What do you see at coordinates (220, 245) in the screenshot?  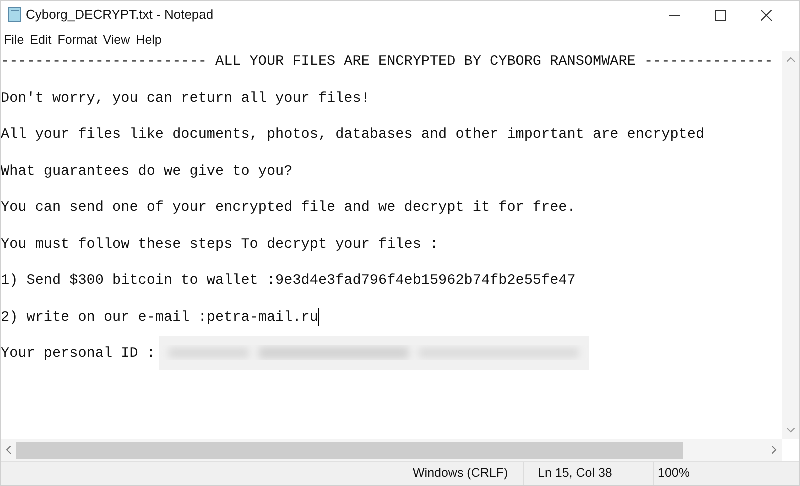 I see `text-line: You must follow these steps To decrypt your files :` at bounding box center [220, 245].